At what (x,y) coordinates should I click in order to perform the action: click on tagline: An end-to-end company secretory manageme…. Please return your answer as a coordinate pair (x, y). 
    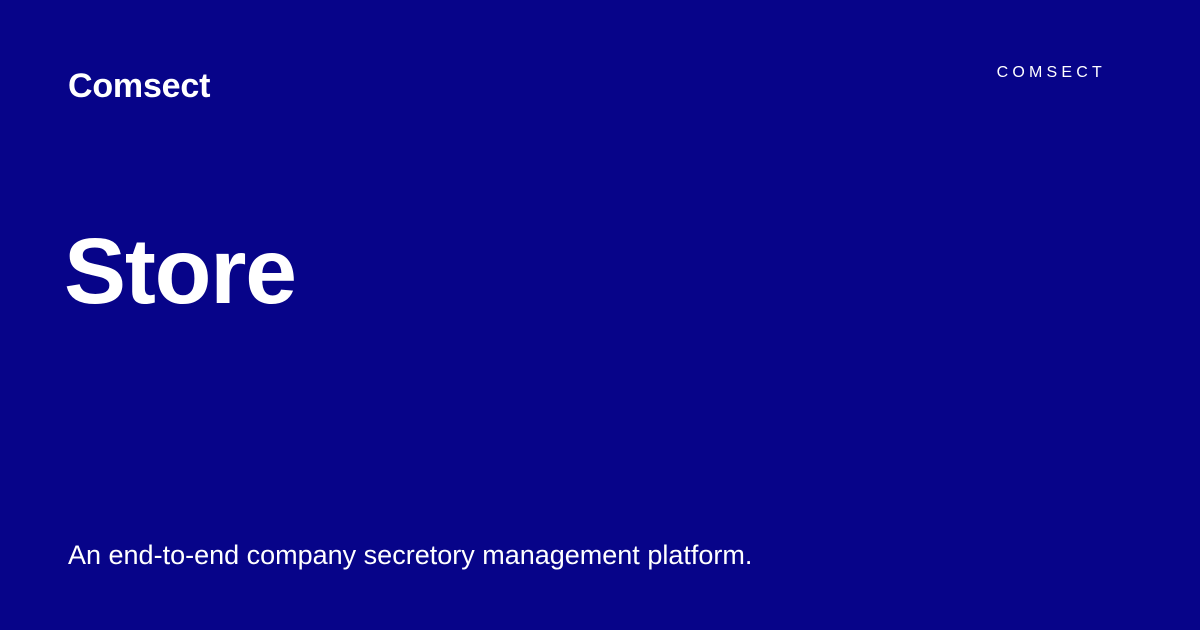
    Looking at the image, I should click on (410, 555).